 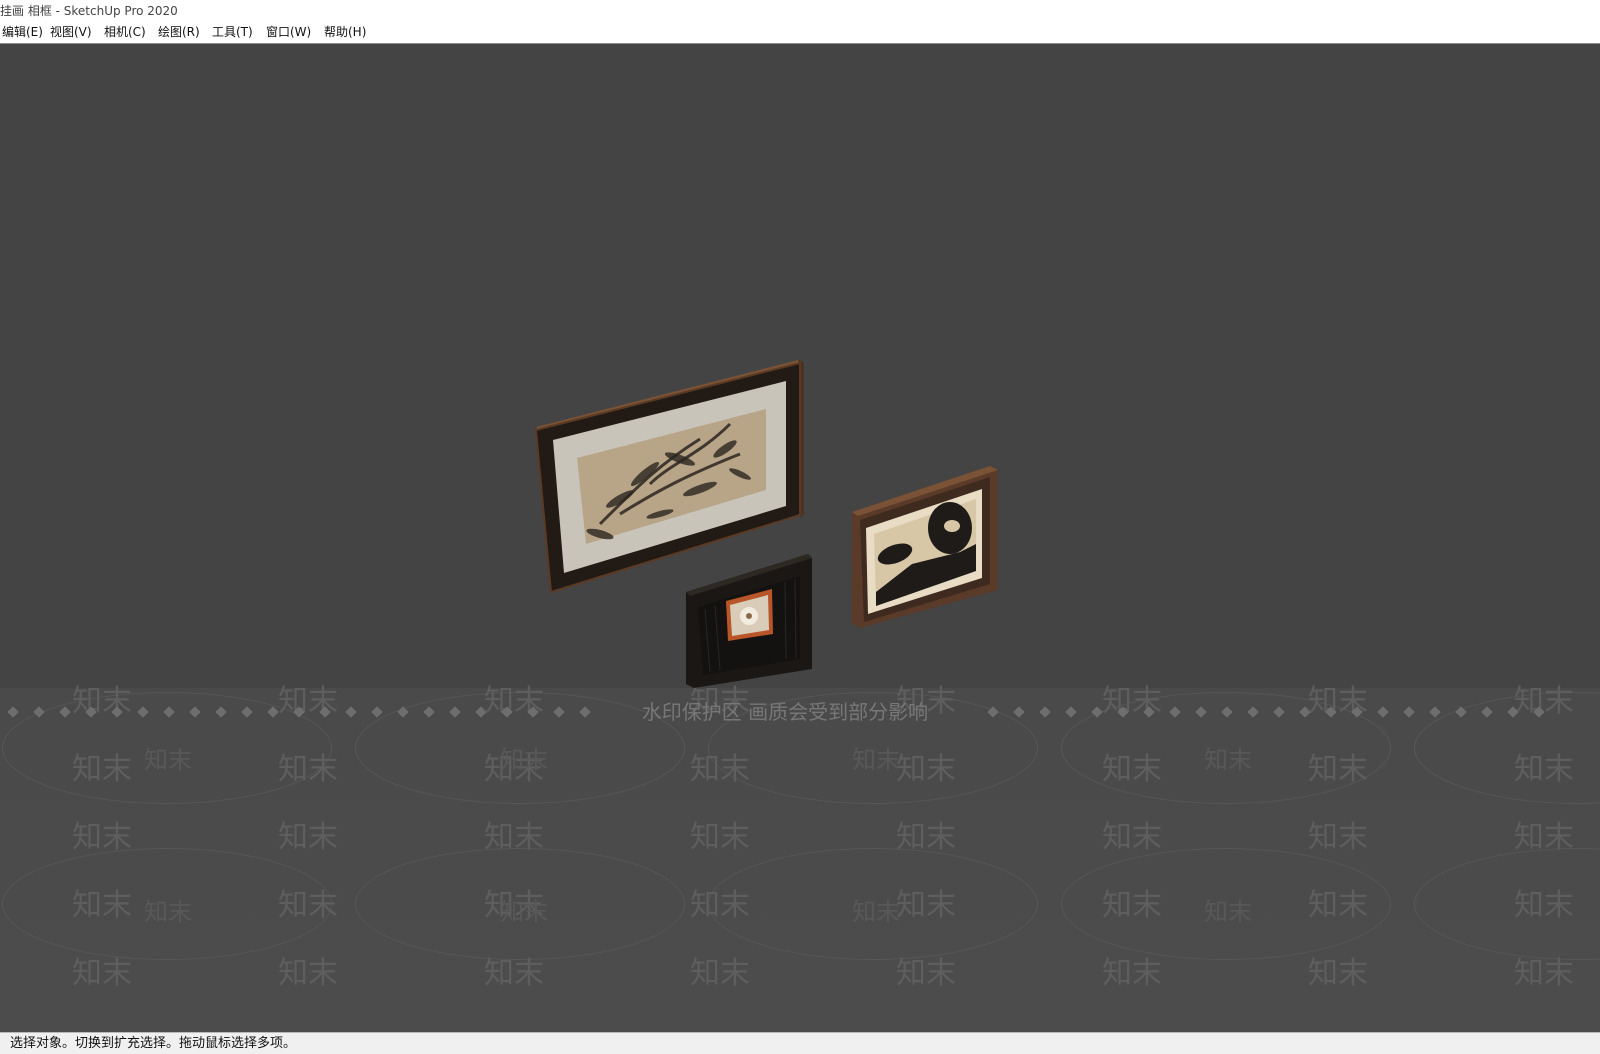 I want to click on window-title: 挂画 相框 - SketchUp Pro 2020, so click(x=89, y=11).